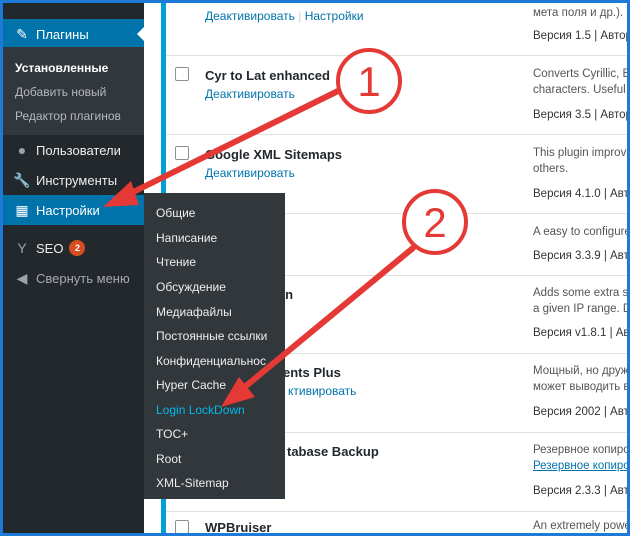 The image size is (630, 536). What do you see at coordinates (368, 81) in the screenshot?
I see `annotation-number-1: 1` at bounding box center [368, 81].